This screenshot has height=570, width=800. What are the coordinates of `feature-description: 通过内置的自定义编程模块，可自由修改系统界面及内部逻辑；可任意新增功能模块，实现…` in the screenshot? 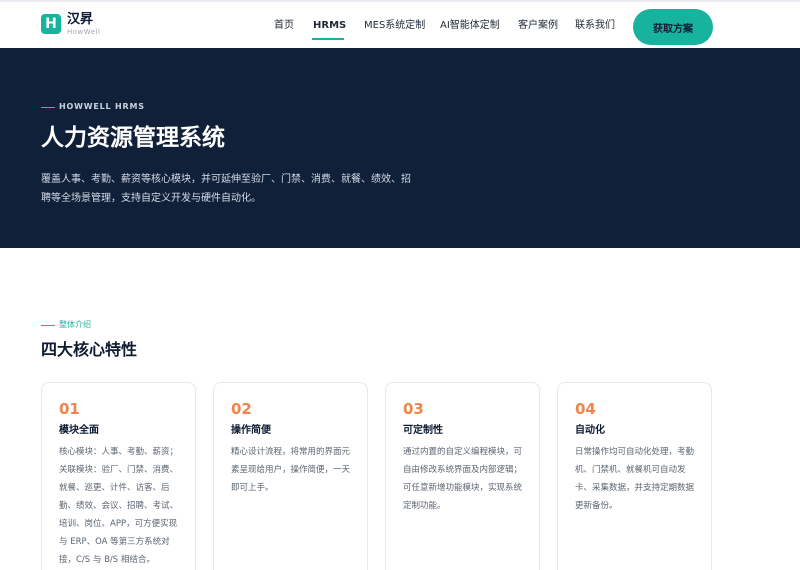 It's located at (463, 479).